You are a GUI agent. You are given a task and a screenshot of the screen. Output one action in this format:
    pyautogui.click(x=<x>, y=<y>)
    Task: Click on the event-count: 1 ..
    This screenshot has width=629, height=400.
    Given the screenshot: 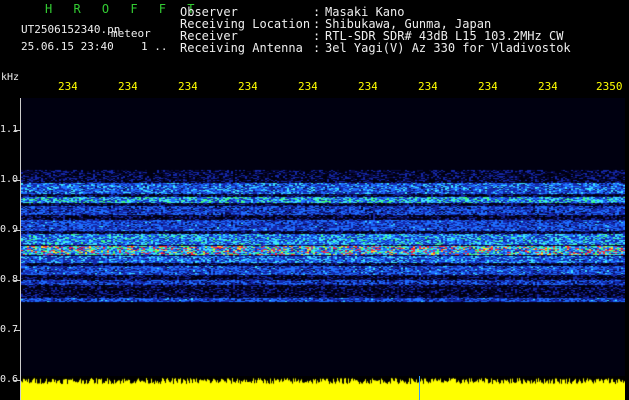 What is the action you would take?
    pyautogui.click(x=154, y=46)
    